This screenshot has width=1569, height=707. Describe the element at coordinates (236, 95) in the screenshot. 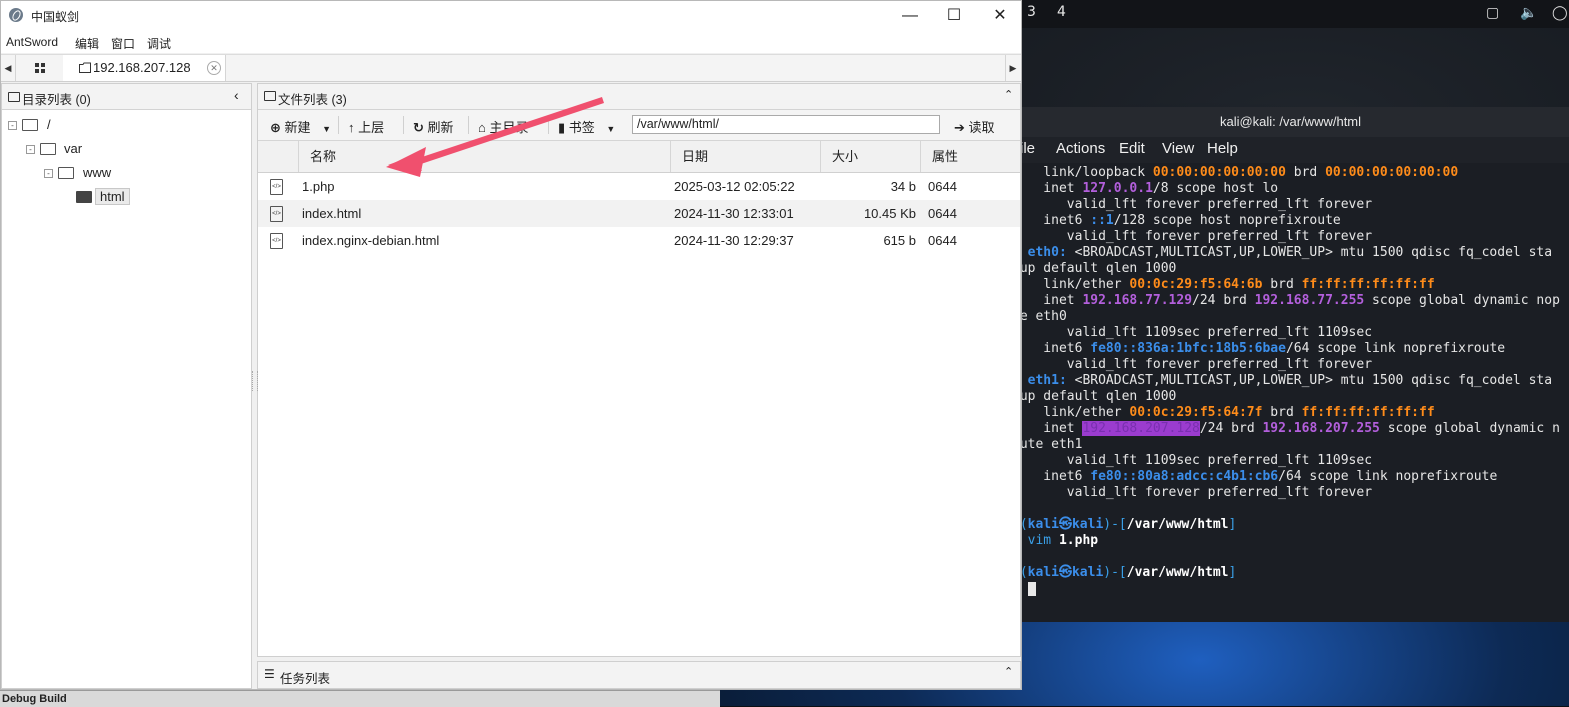

I see `collapse-left-icon: ‹` at that location.